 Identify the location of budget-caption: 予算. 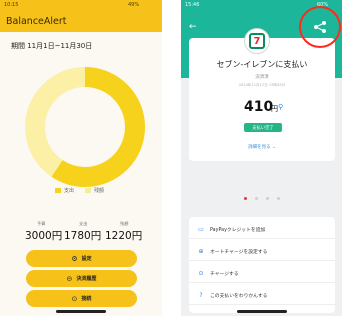
(41, 223).